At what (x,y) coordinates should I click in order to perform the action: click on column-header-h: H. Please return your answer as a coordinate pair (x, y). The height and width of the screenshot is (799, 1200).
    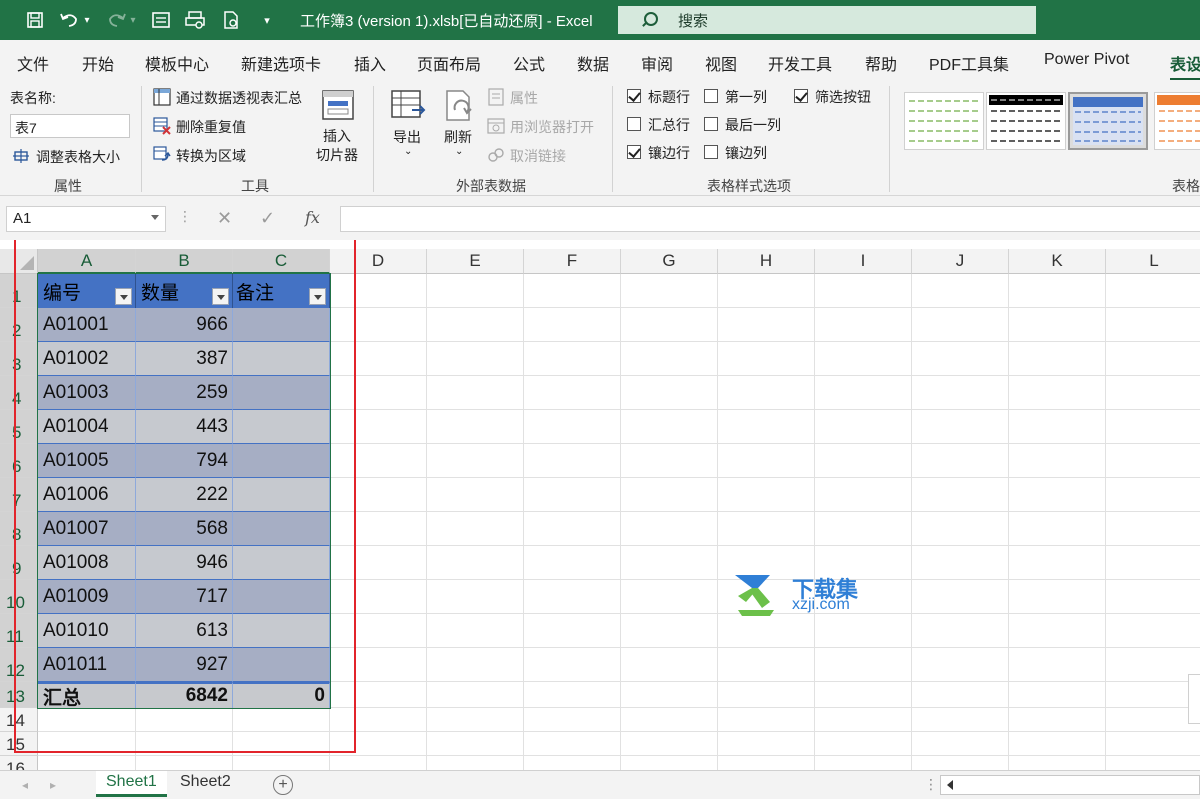
    Looking at the image, I should click on (766, 261).